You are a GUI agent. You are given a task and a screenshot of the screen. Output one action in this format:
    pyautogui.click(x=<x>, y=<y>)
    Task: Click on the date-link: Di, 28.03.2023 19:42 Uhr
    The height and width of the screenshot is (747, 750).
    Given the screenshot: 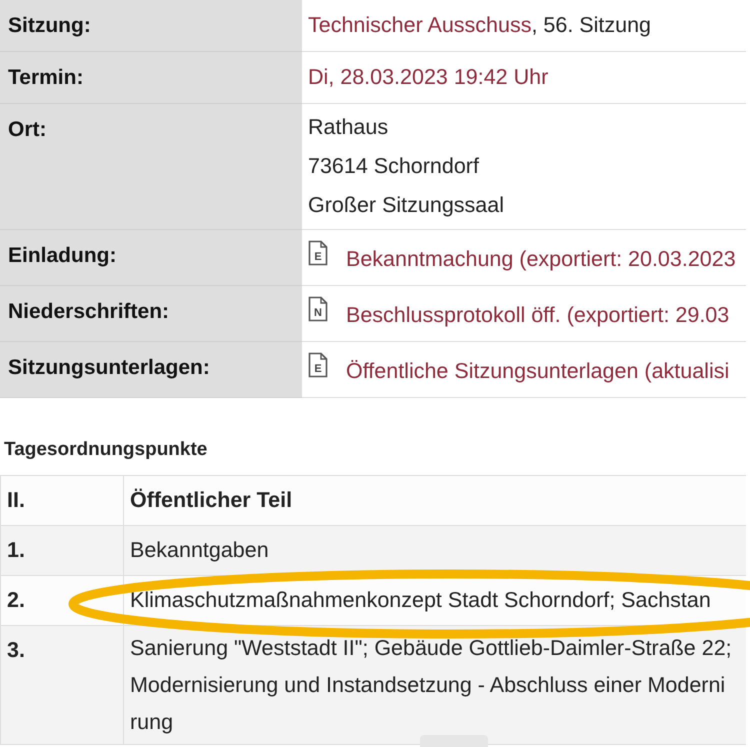 What is the action you would take?
    pyautogui.click(x=428, y=77)
    